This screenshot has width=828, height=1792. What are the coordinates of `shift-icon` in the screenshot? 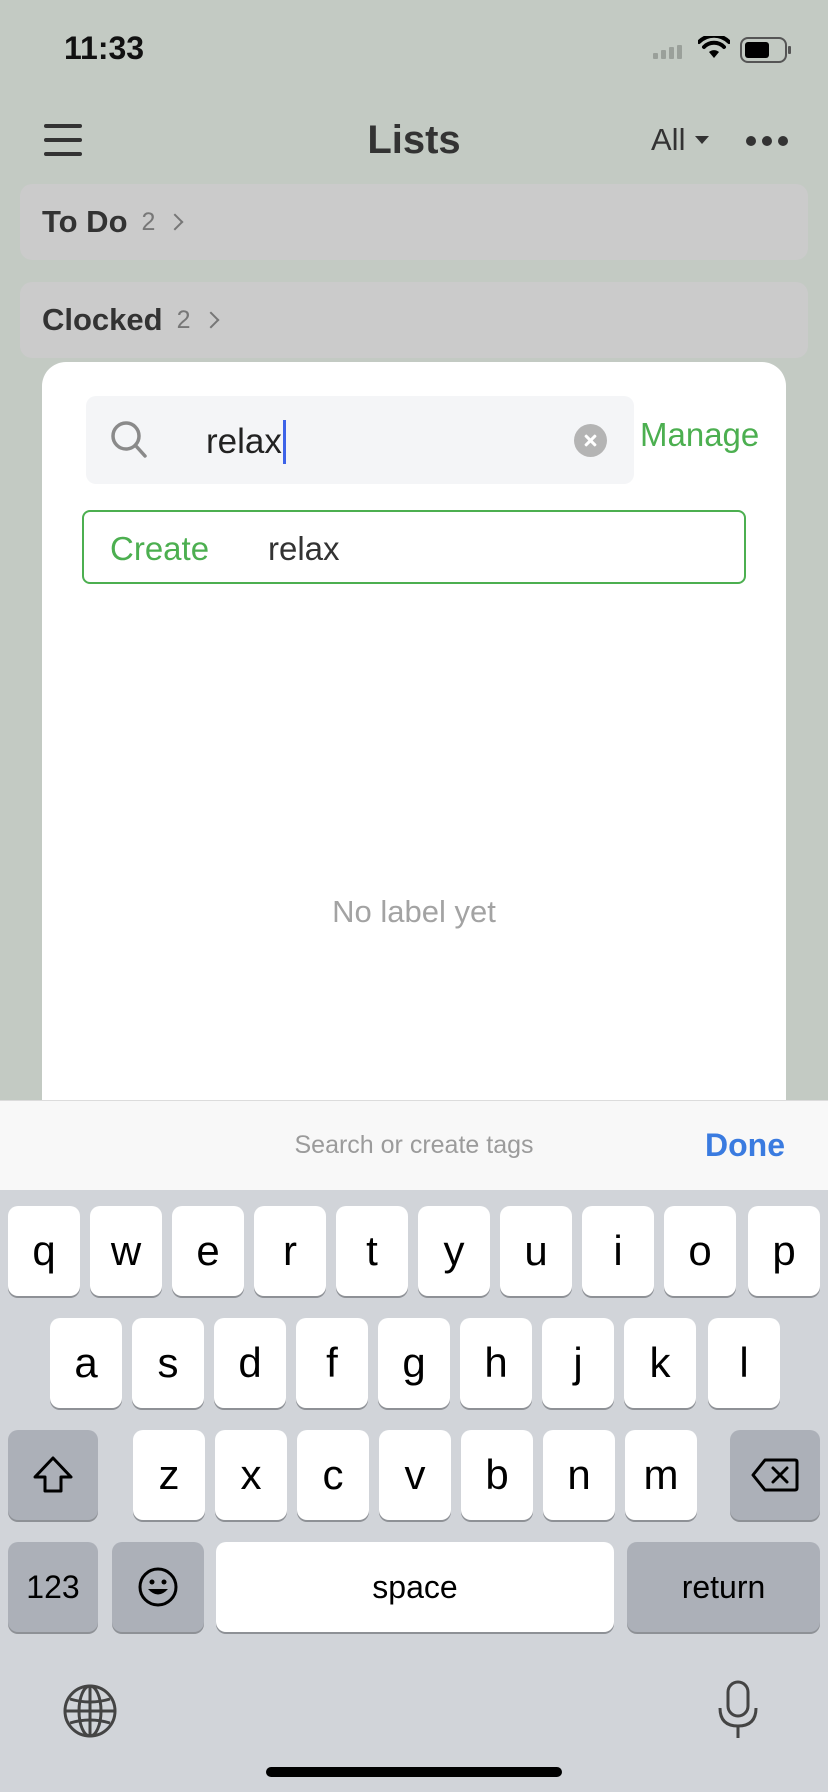 It's located at (53, 1474).